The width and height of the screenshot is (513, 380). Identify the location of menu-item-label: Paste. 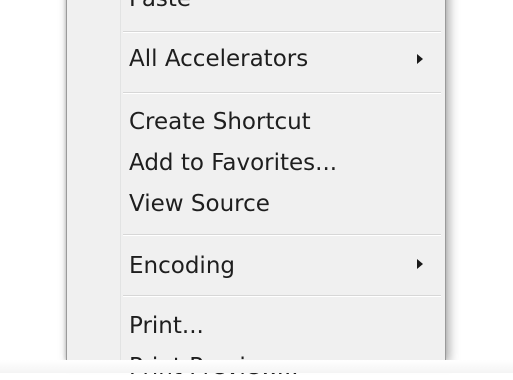
(160, 6).